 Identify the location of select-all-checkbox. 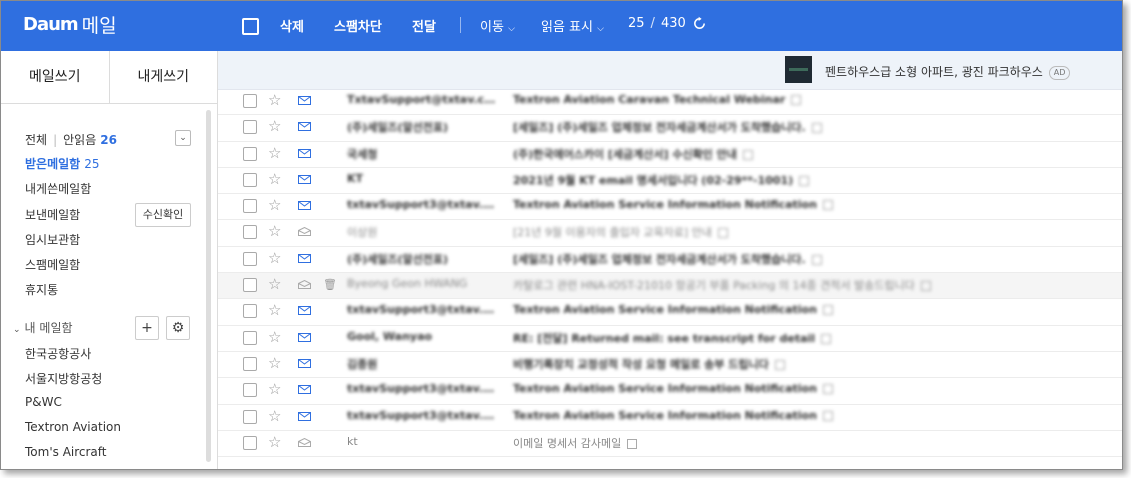
(250, 26).